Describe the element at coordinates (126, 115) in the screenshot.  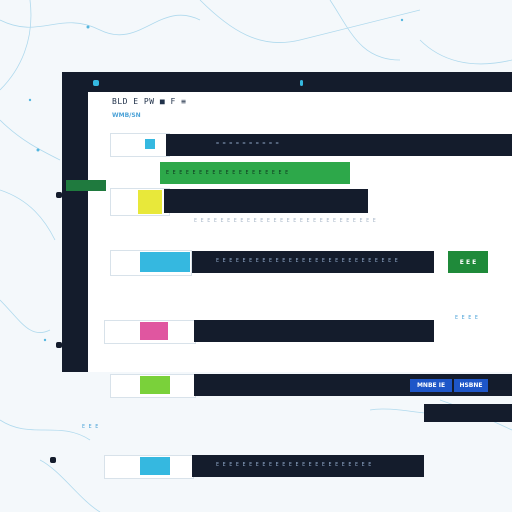
I see `page-subtitle: WMB/SN` at that location.